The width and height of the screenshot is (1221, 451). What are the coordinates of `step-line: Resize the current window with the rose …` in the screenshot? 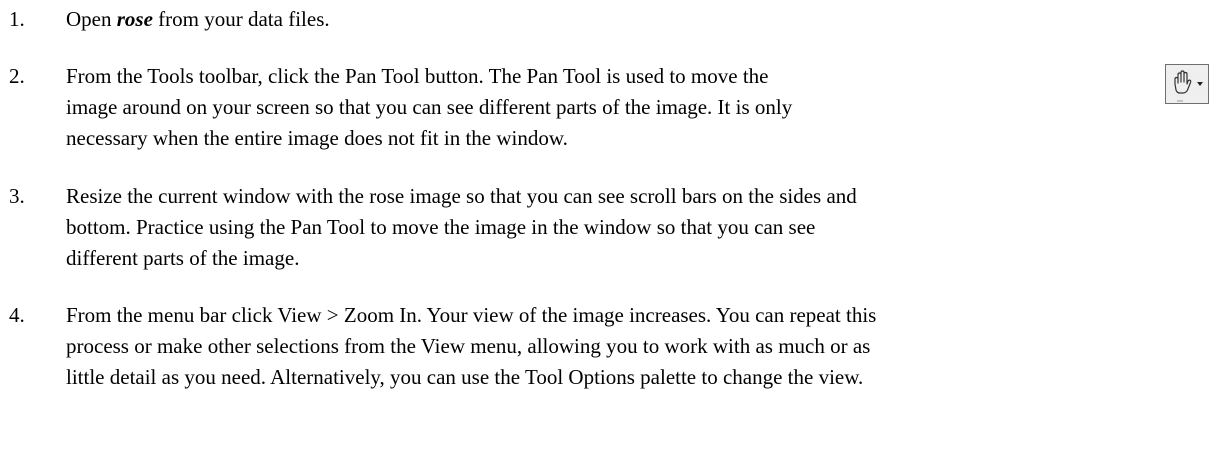 It's located at (461, 196).